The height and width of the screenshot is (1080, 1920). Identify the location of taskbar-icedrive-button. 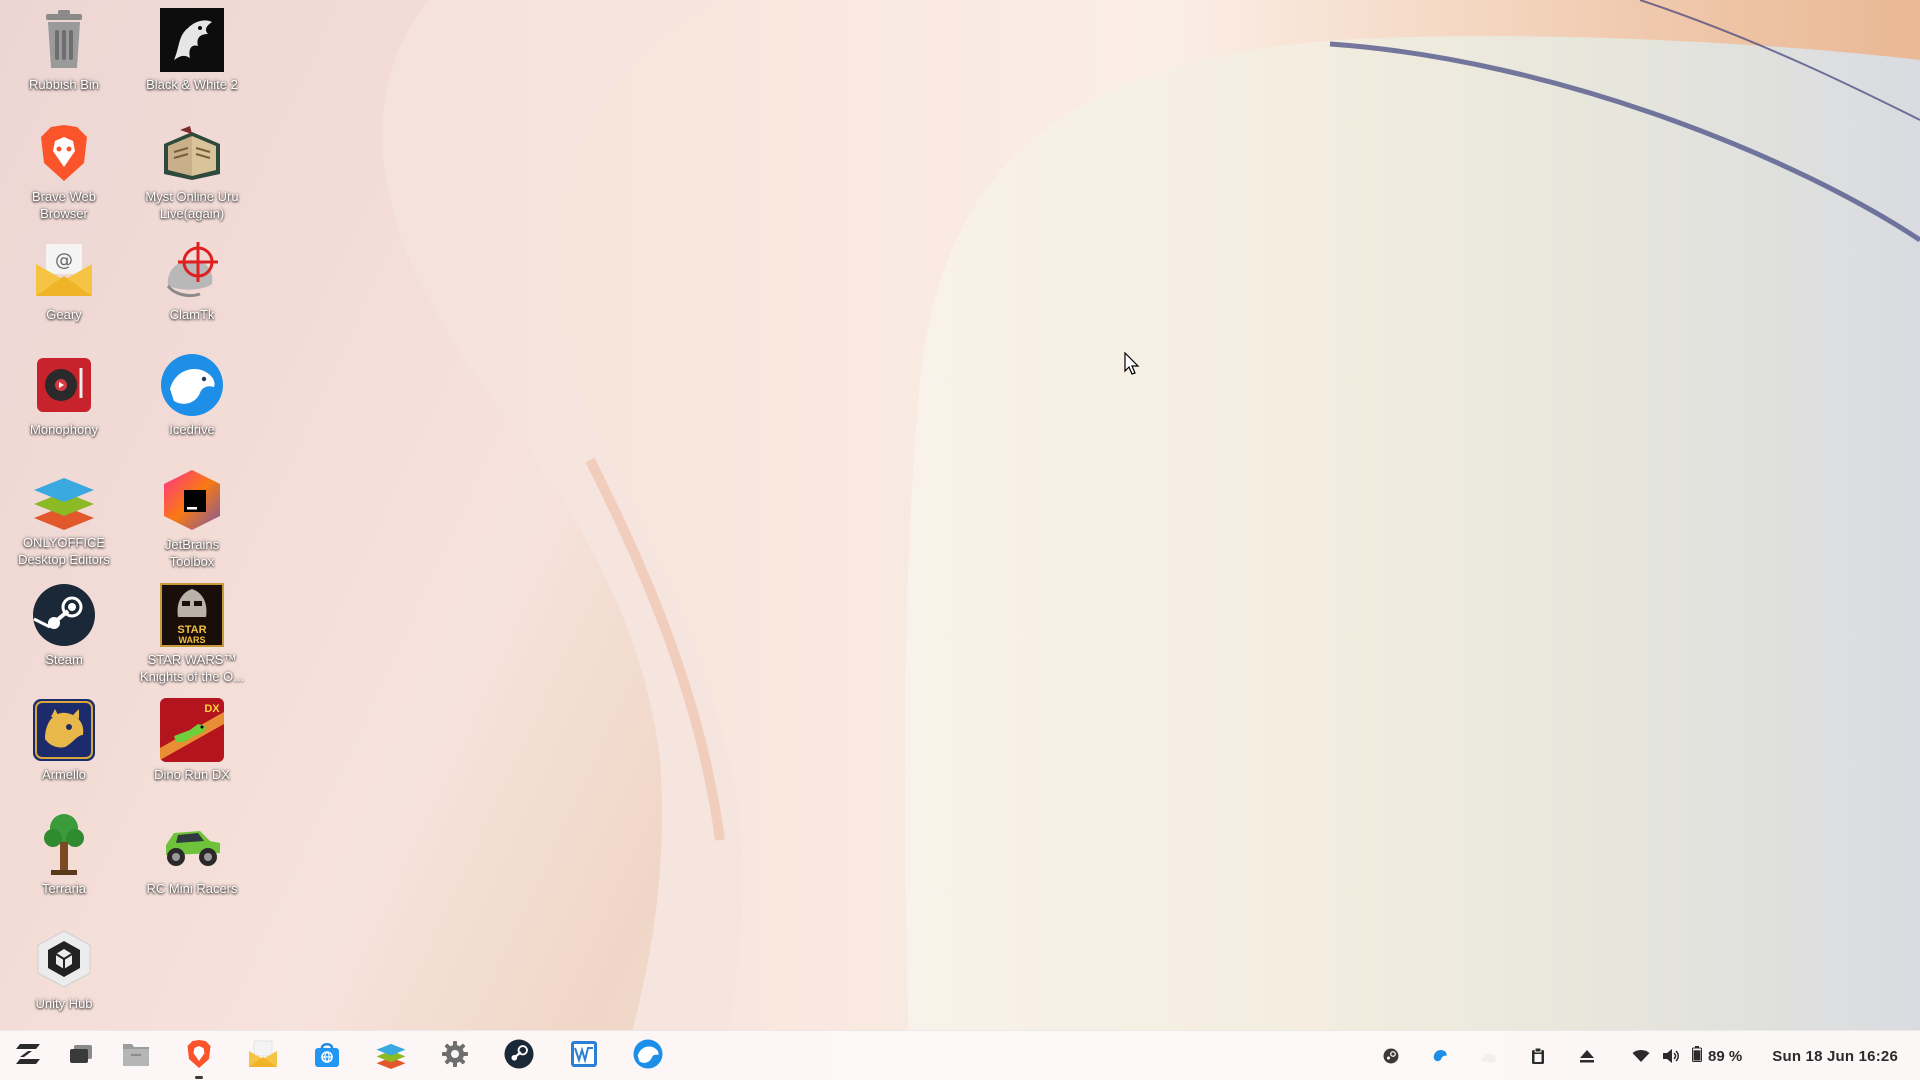
(648, 1055).